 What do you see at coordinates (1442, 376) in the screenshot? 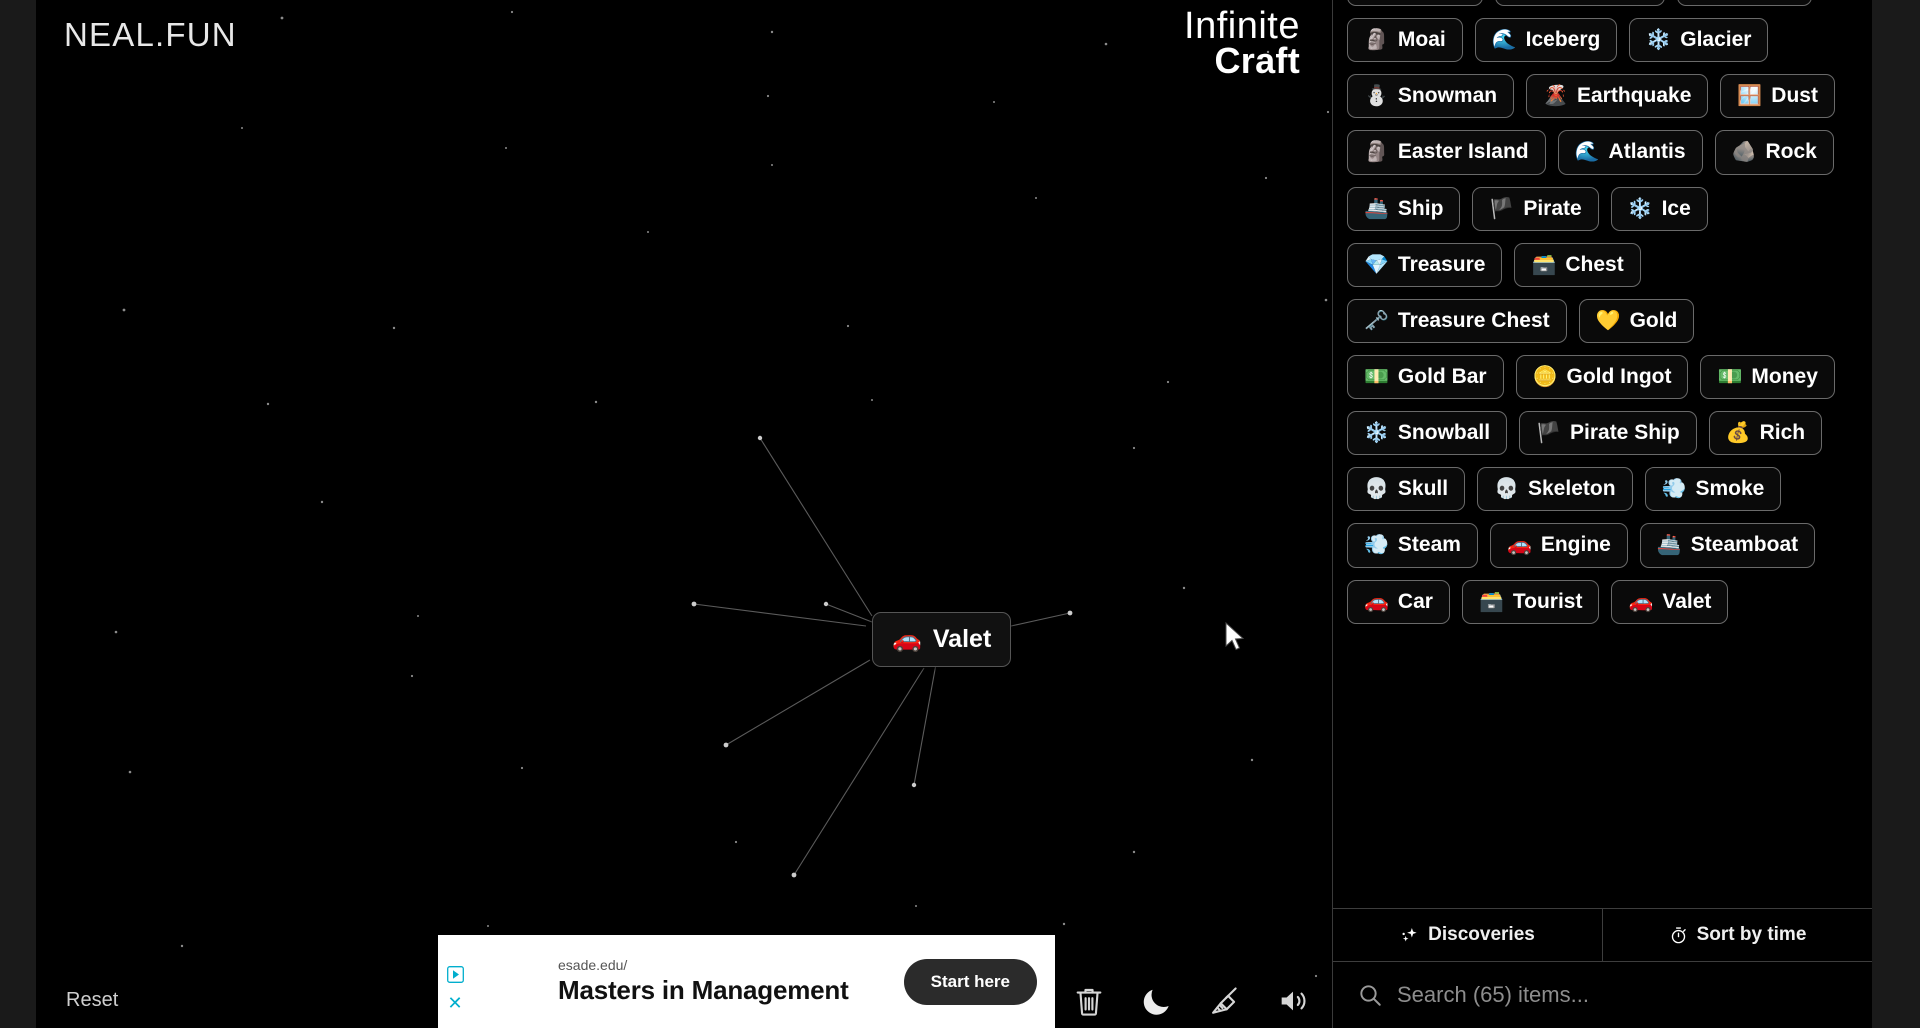
I see `item-label: Gold Bar` at bounding box center [1442, 376].